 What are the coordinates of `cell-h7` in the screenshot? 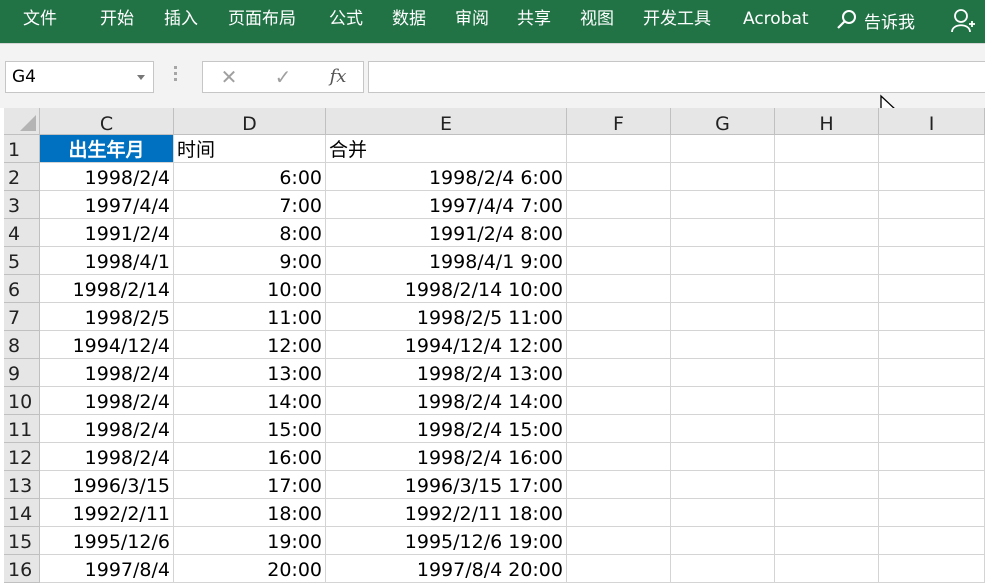 It's located at (827, 317).